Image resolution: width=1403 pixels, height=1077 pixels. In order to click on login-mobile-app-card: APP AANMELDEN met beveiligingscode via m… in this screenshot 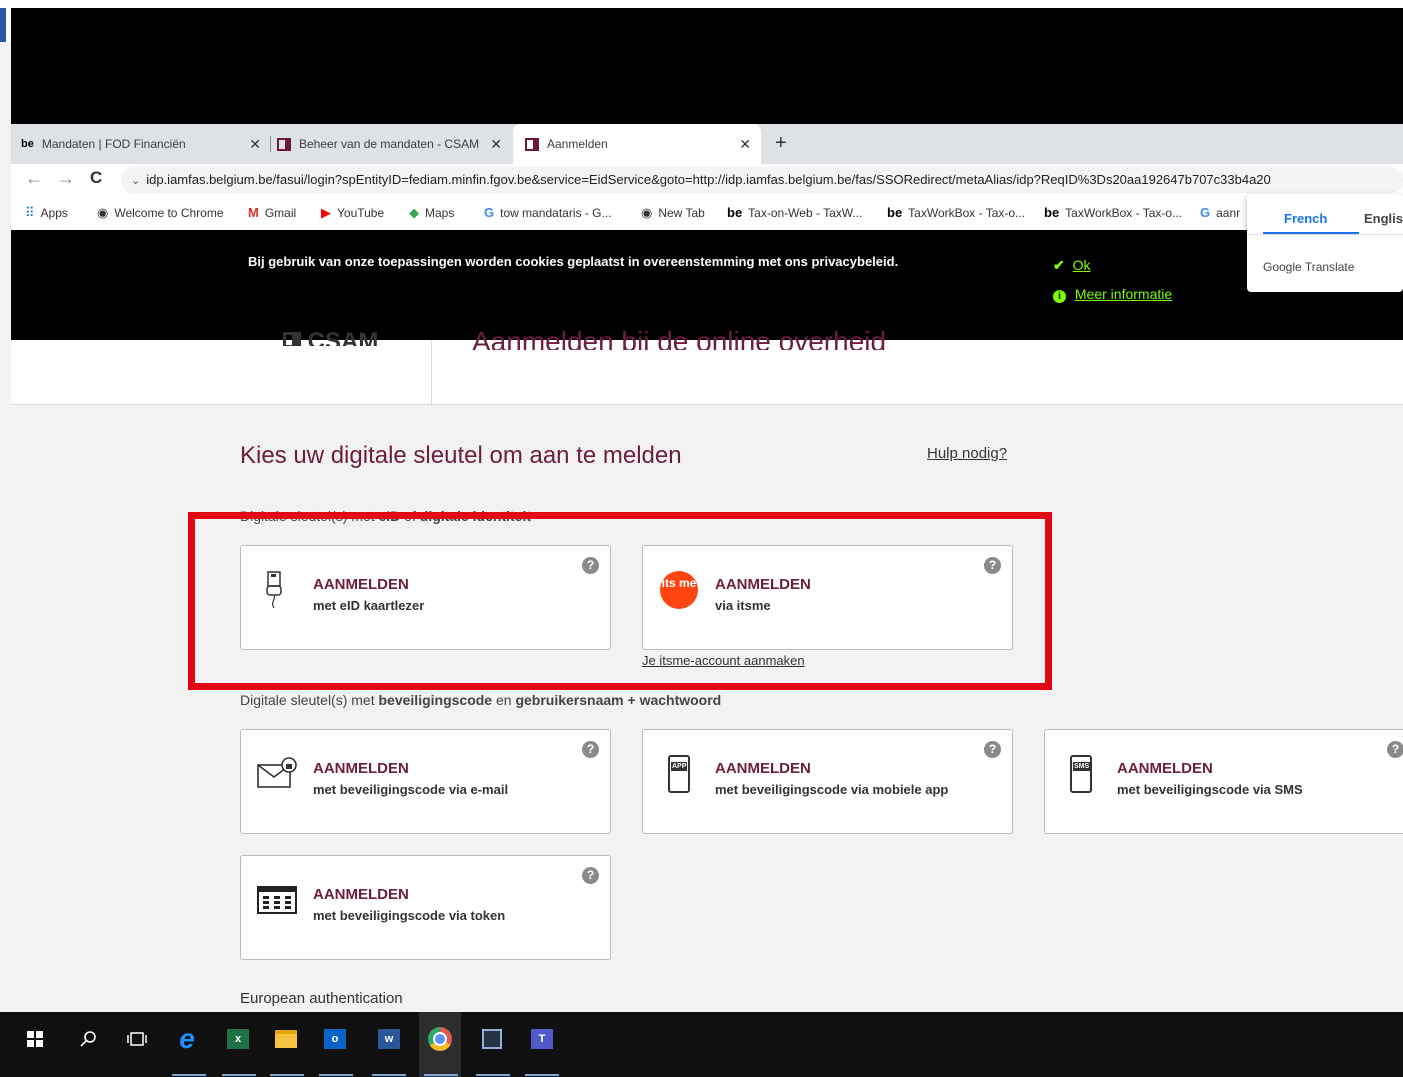, I will do `click(827, 781)`.